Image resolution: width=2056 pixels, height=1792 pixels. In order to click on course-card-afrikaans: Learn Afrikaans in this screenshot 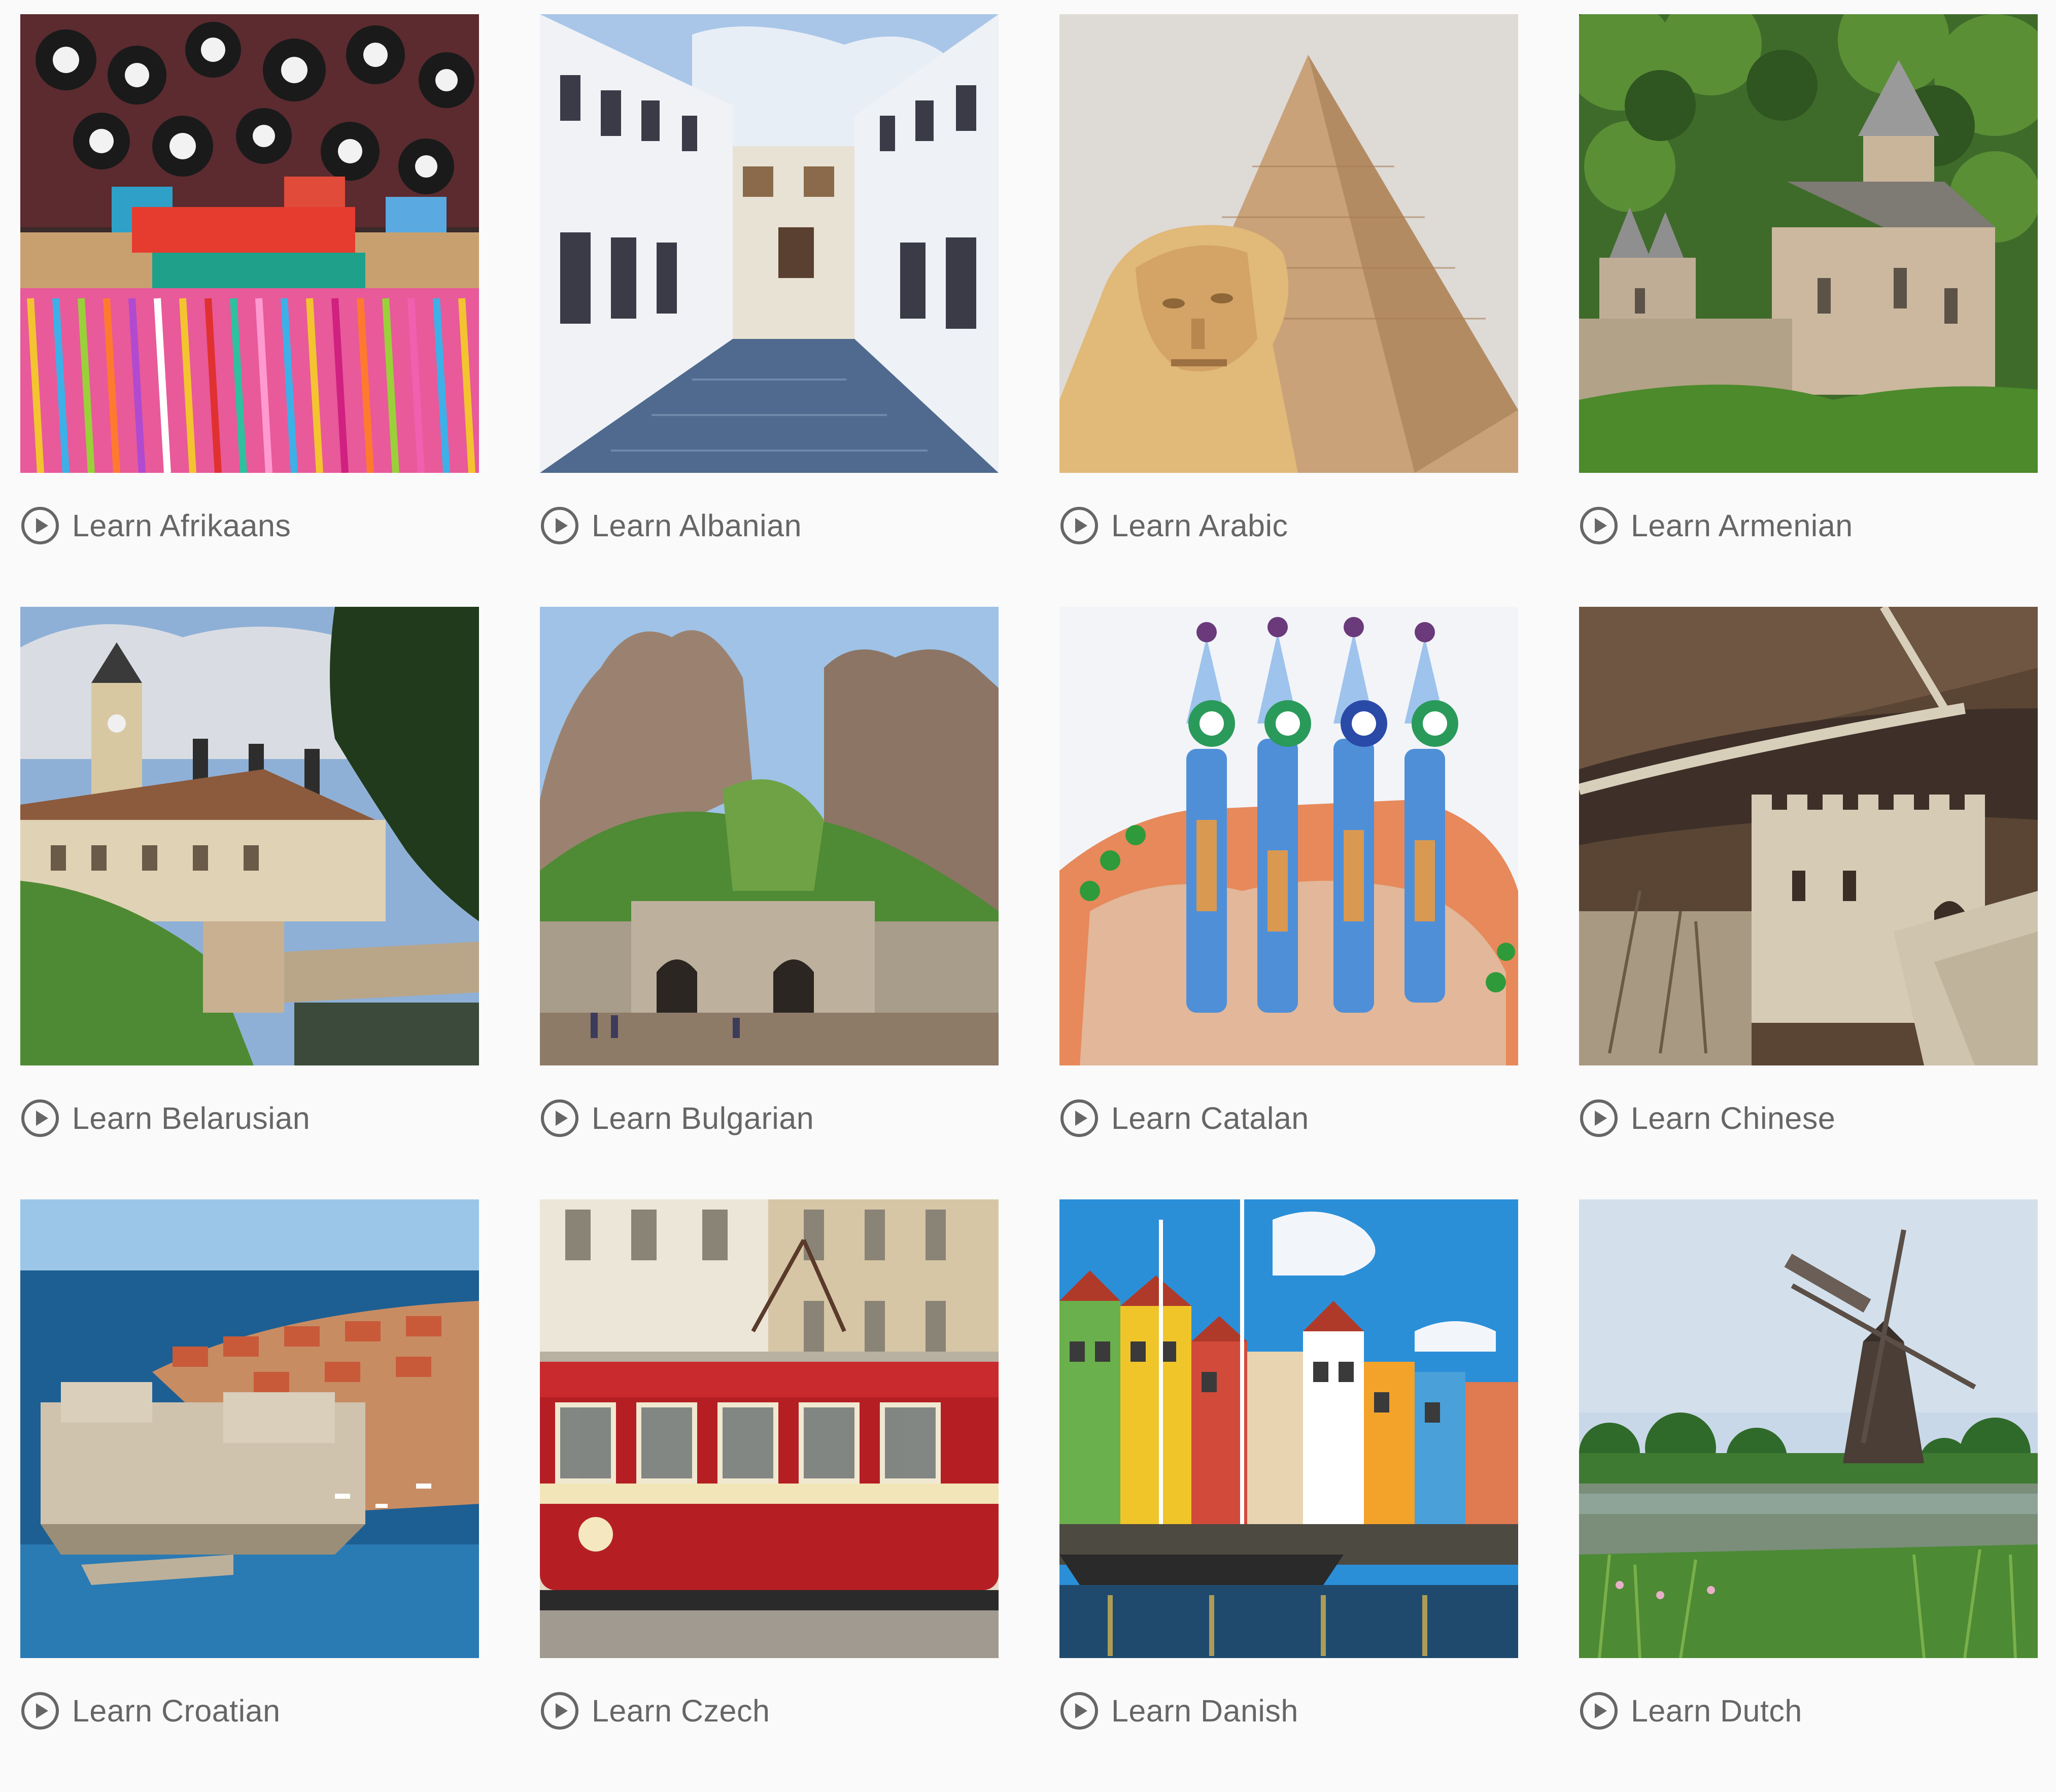, I will do `click(249, 310)`.